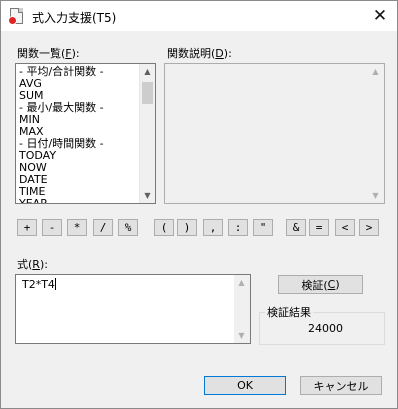 The height and width of the screenshot is (409, 398). Describe the element at coordinates (133, 309) in the screenshot. I see `formula-input: T2*T4 ▲ ▼` at that location.